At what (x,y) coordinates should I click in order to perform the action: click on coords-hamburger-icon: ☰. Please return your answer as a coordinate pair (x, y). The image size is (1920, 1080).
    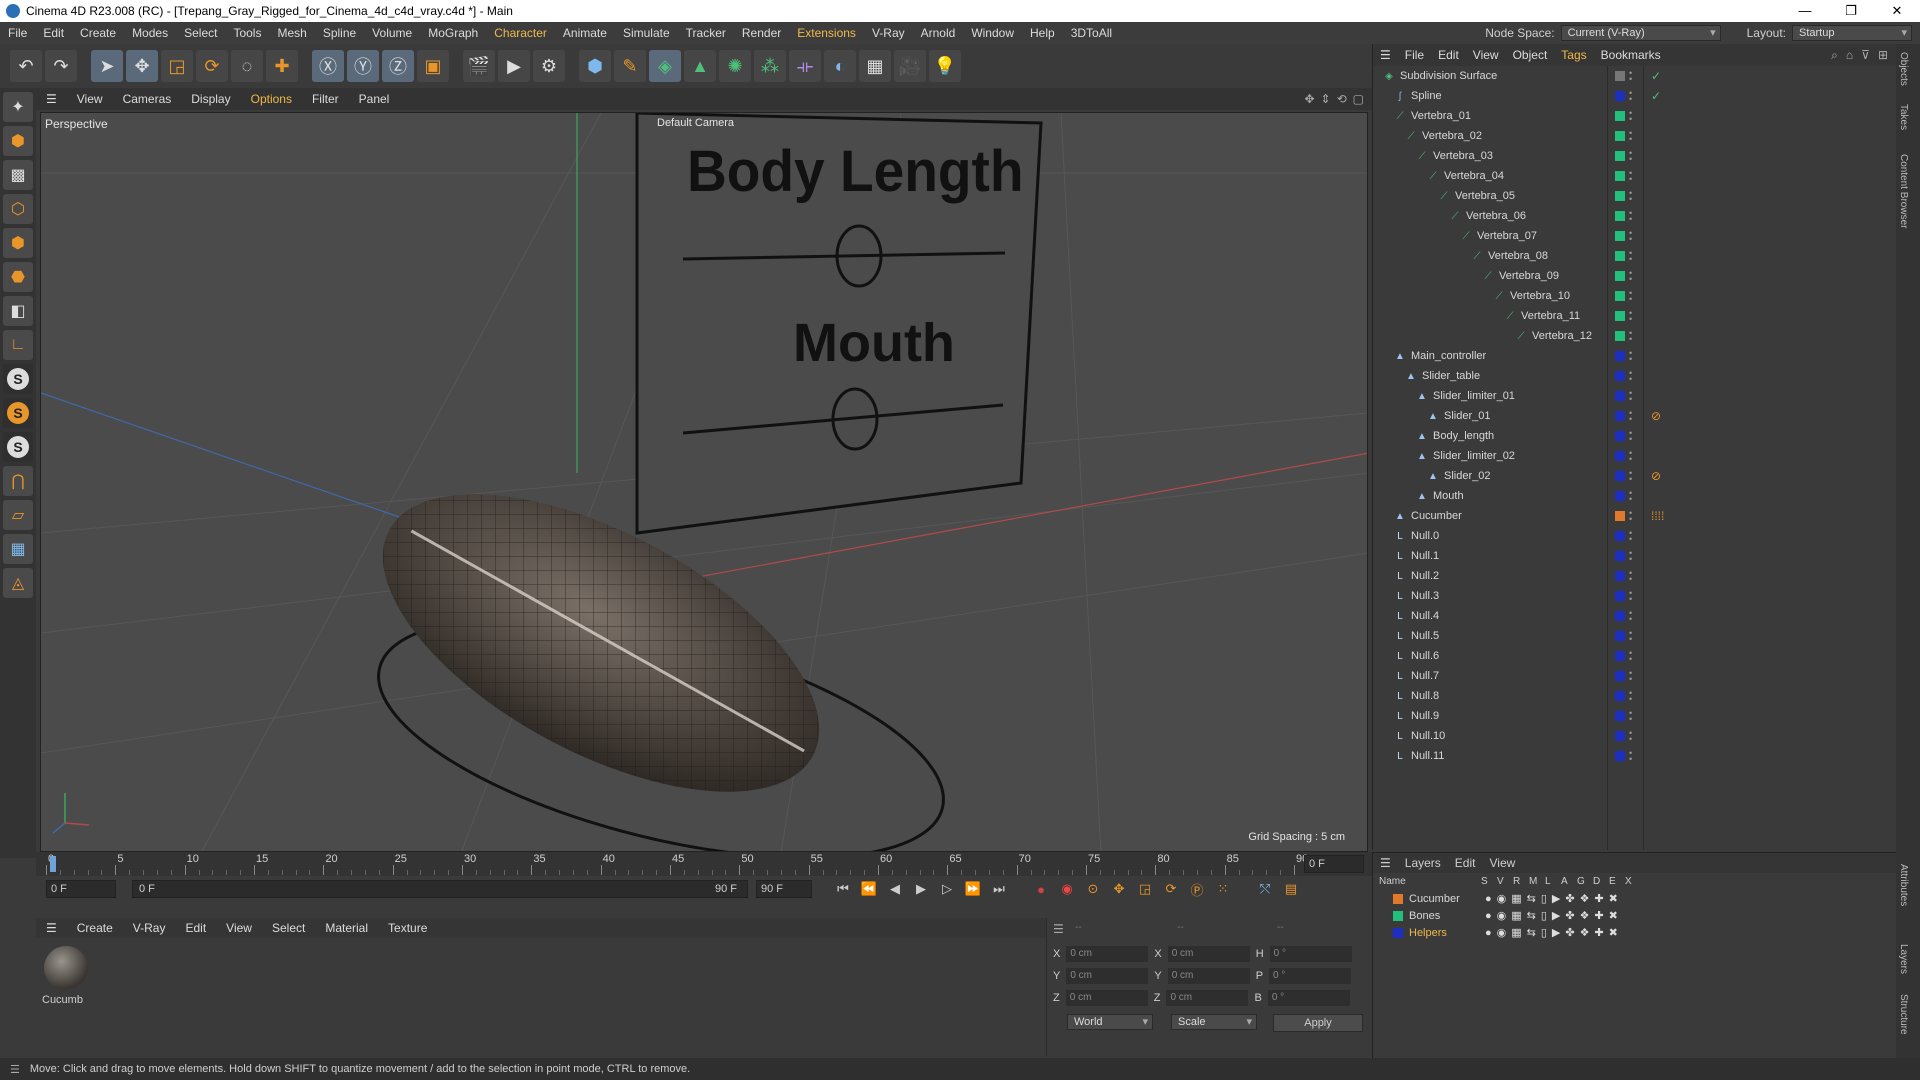
    Looking at the image, I should click on (1058, 929).